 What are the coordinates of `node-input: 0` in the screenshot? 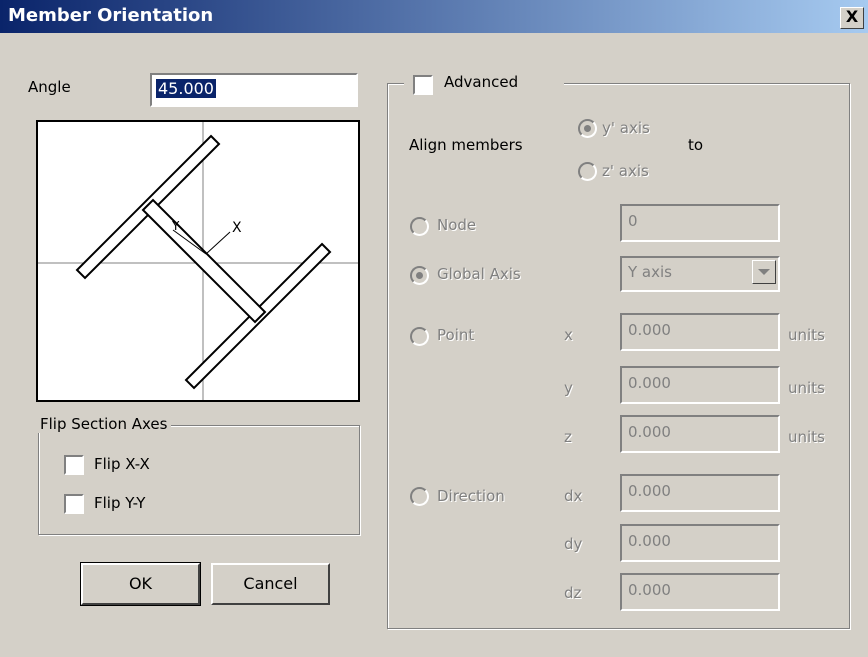 It's located at (700, 223).